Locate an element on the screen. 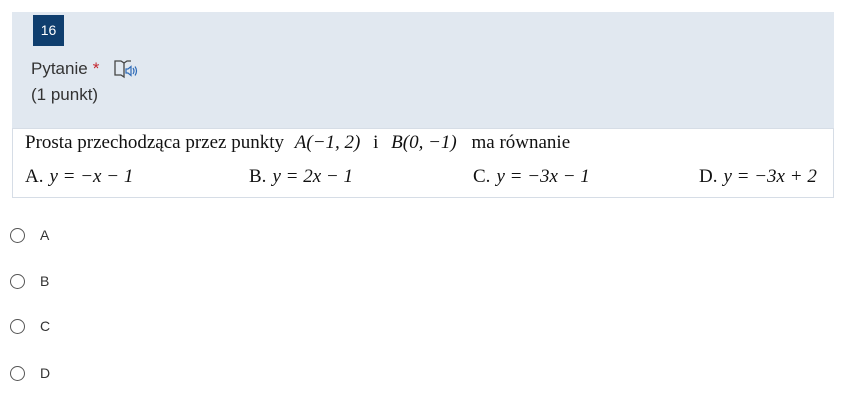 This screenshot has width=850, height=409. question-points: (1 punkt) is located at coordinates (65, 94).